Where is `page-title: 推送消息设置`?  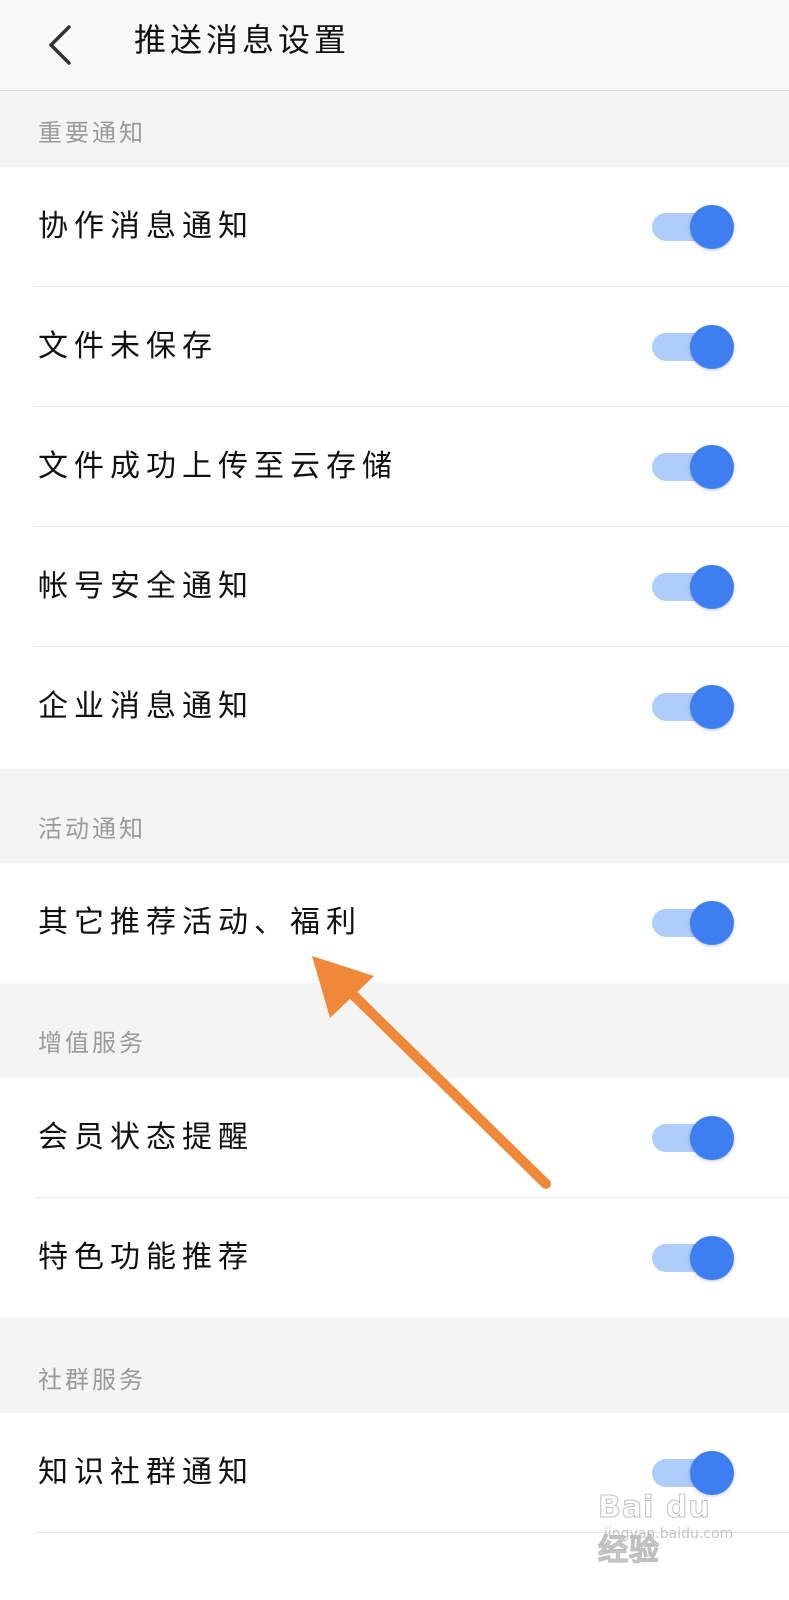 page-title: 推送消息设置 is located at coordinates (242, 40).